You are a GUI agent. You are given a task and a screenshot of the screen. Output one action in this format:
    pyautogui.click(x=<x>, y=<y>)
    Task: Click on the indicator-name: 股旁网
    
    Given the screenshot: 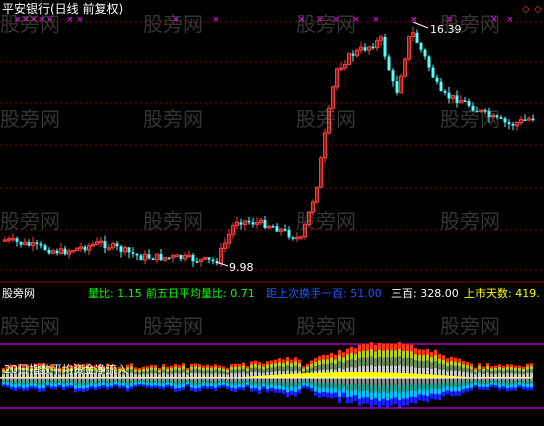 What is the action you would take?
    pyautogui.click(x=18, y=293)
    